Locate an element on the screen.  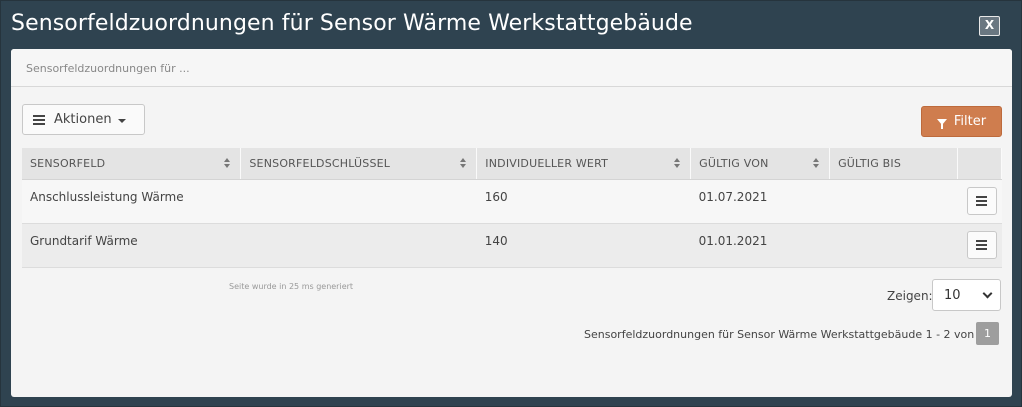
page-size-select: 10 is located at coordinates (966, 295).